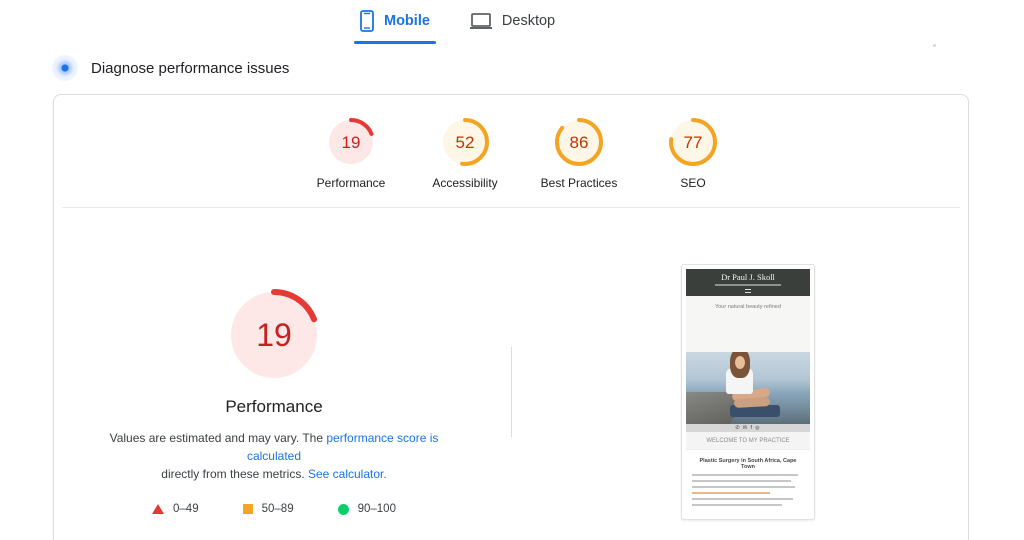 Image resolution: width=1024 pixels, height=540 pixels. What do you see at coordinates (748, 441) in the screenshot?
I see `preview-welcome: WELCOME TO MY PRACTICE` at bounding box center [748, 441].